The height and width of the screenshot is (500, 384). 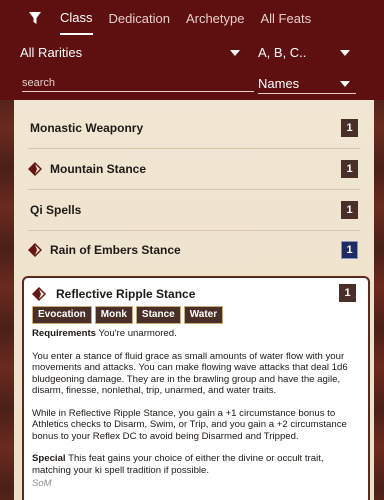 I want to click on feat-name: Rain of Embers Stance, so click(x=115, y=250).